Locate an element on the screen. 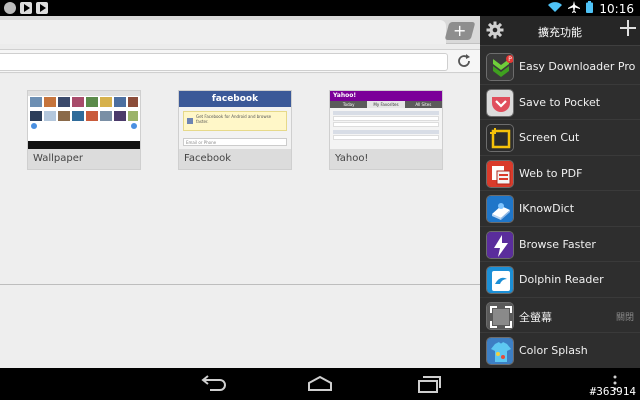  notification-icons is located at coordinates (26, 8).